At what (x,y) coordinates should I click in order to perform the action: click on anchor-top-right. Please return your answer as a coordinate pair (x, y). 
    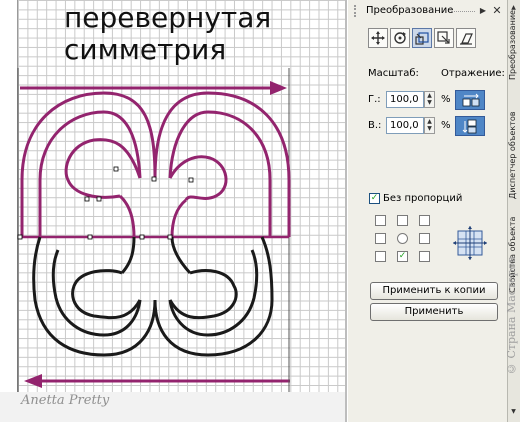
    Looking at the image, I should click on (424, 220).